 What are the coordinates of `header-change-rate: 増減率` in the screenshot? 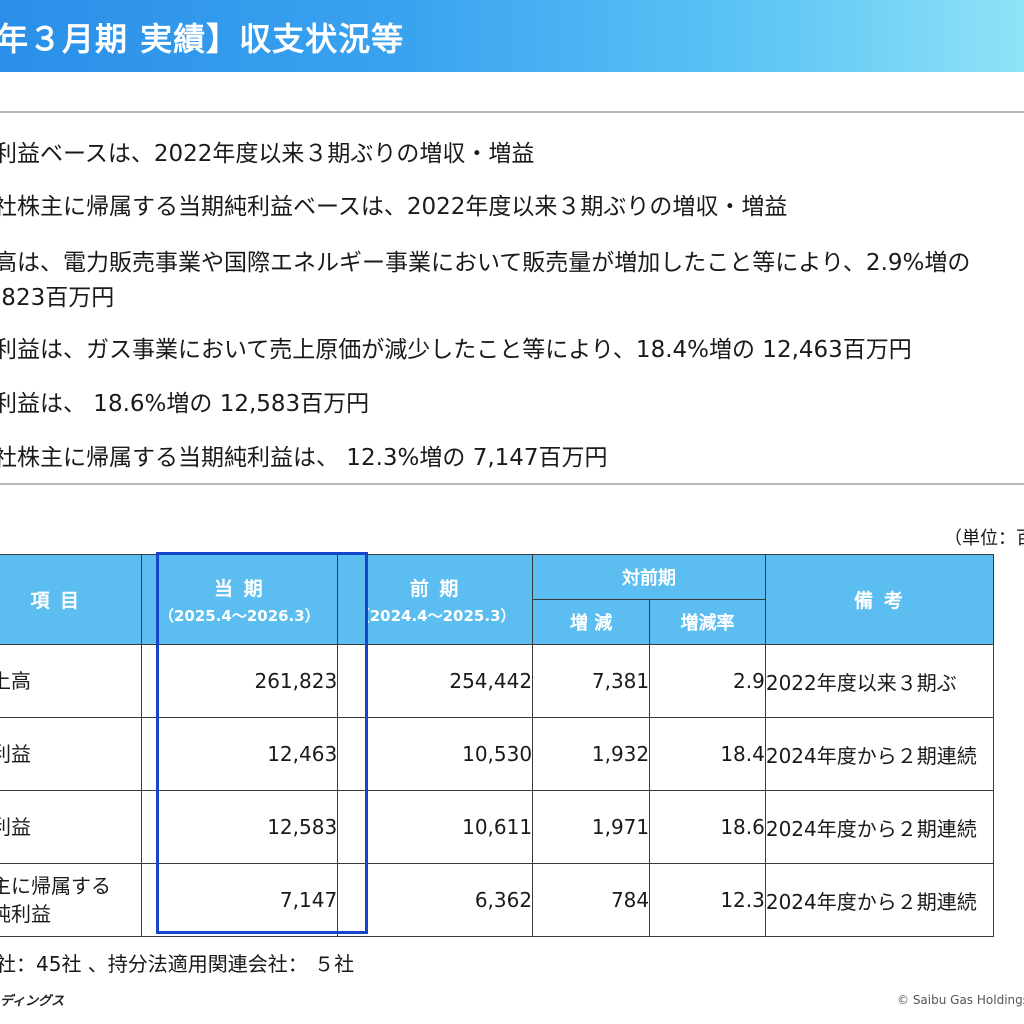 It's located at (707, 622).